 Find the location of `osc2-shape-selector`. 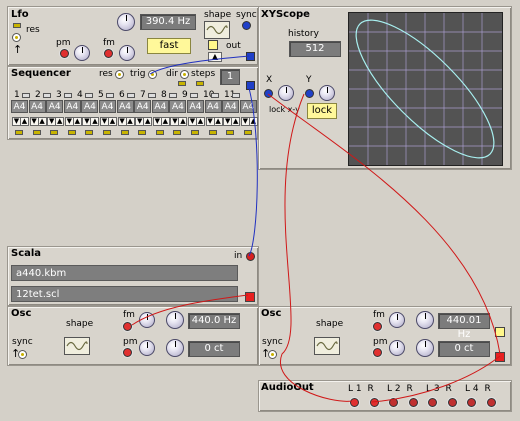

osc2-shape-selector is located at coordinates (327, 346).